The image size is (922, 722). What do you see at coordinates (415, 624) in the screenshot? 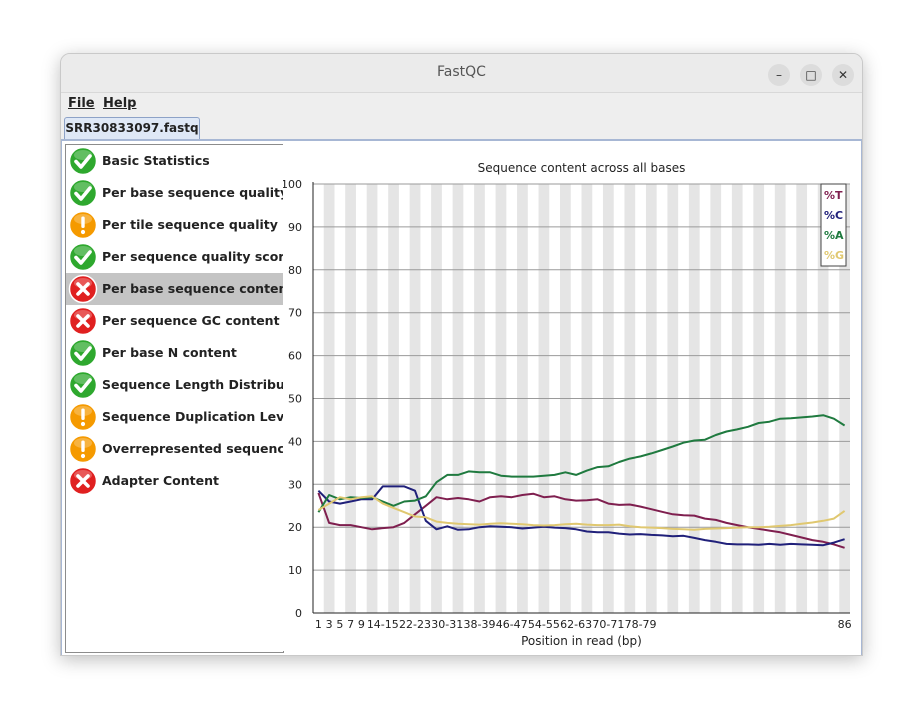
I see `x-tick-label: 22-23` at bounding box center [415, 624].